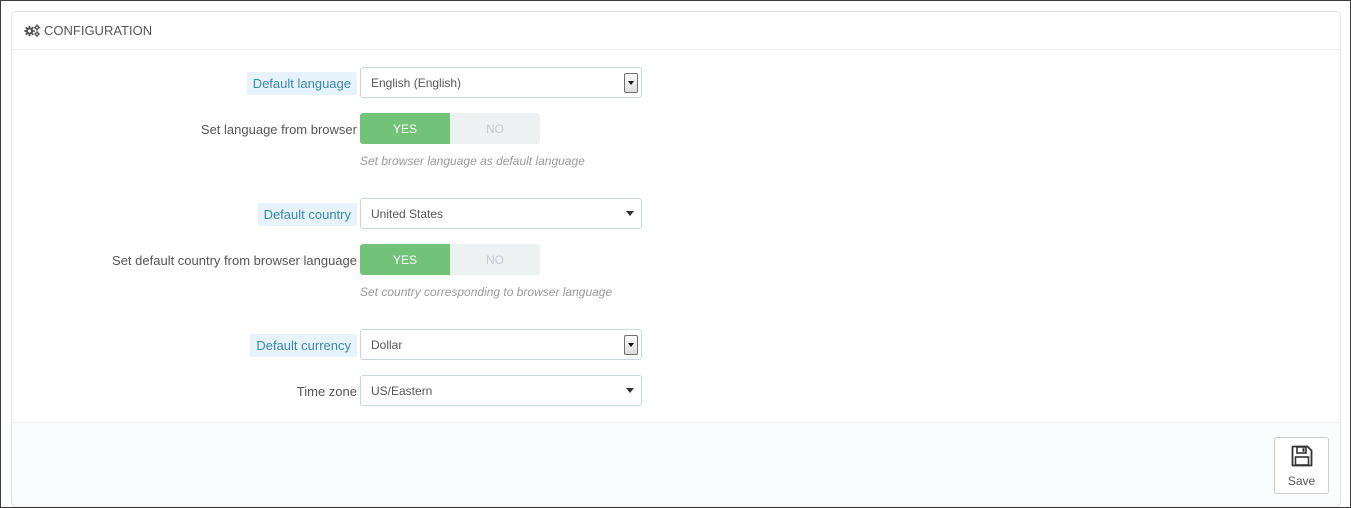 Image resolution: width=1351 pixels, height=508 pixels. Describe the element at coordinates (387, 344) in the screenshot. I see `default-currency-value: Dollar` at that location.